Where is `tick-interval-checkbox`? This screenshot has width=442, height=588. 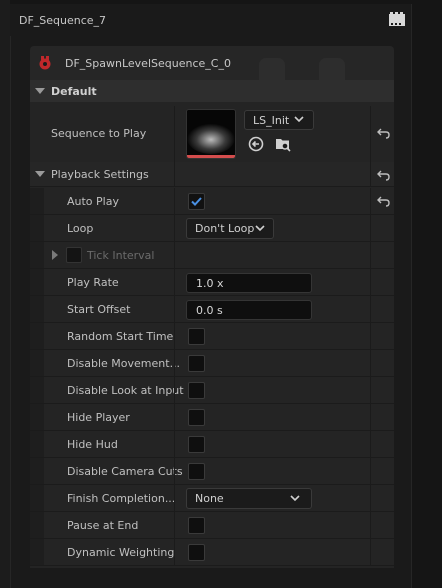
tick-interval-checkbox is located at coordinates (74, 255).